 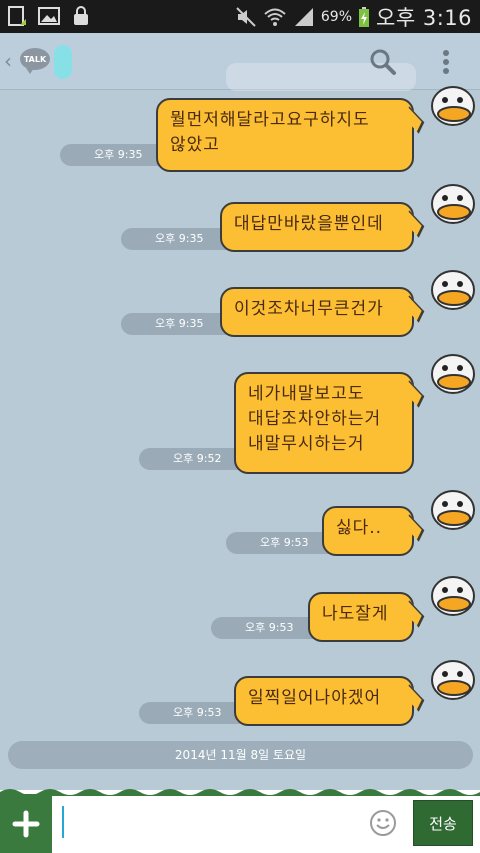 What do you see at coordinates (240, 755) in the screenshot?
I see `date-divider: 2014년 11월 8일 토요일` at bounding box center [240, 755].